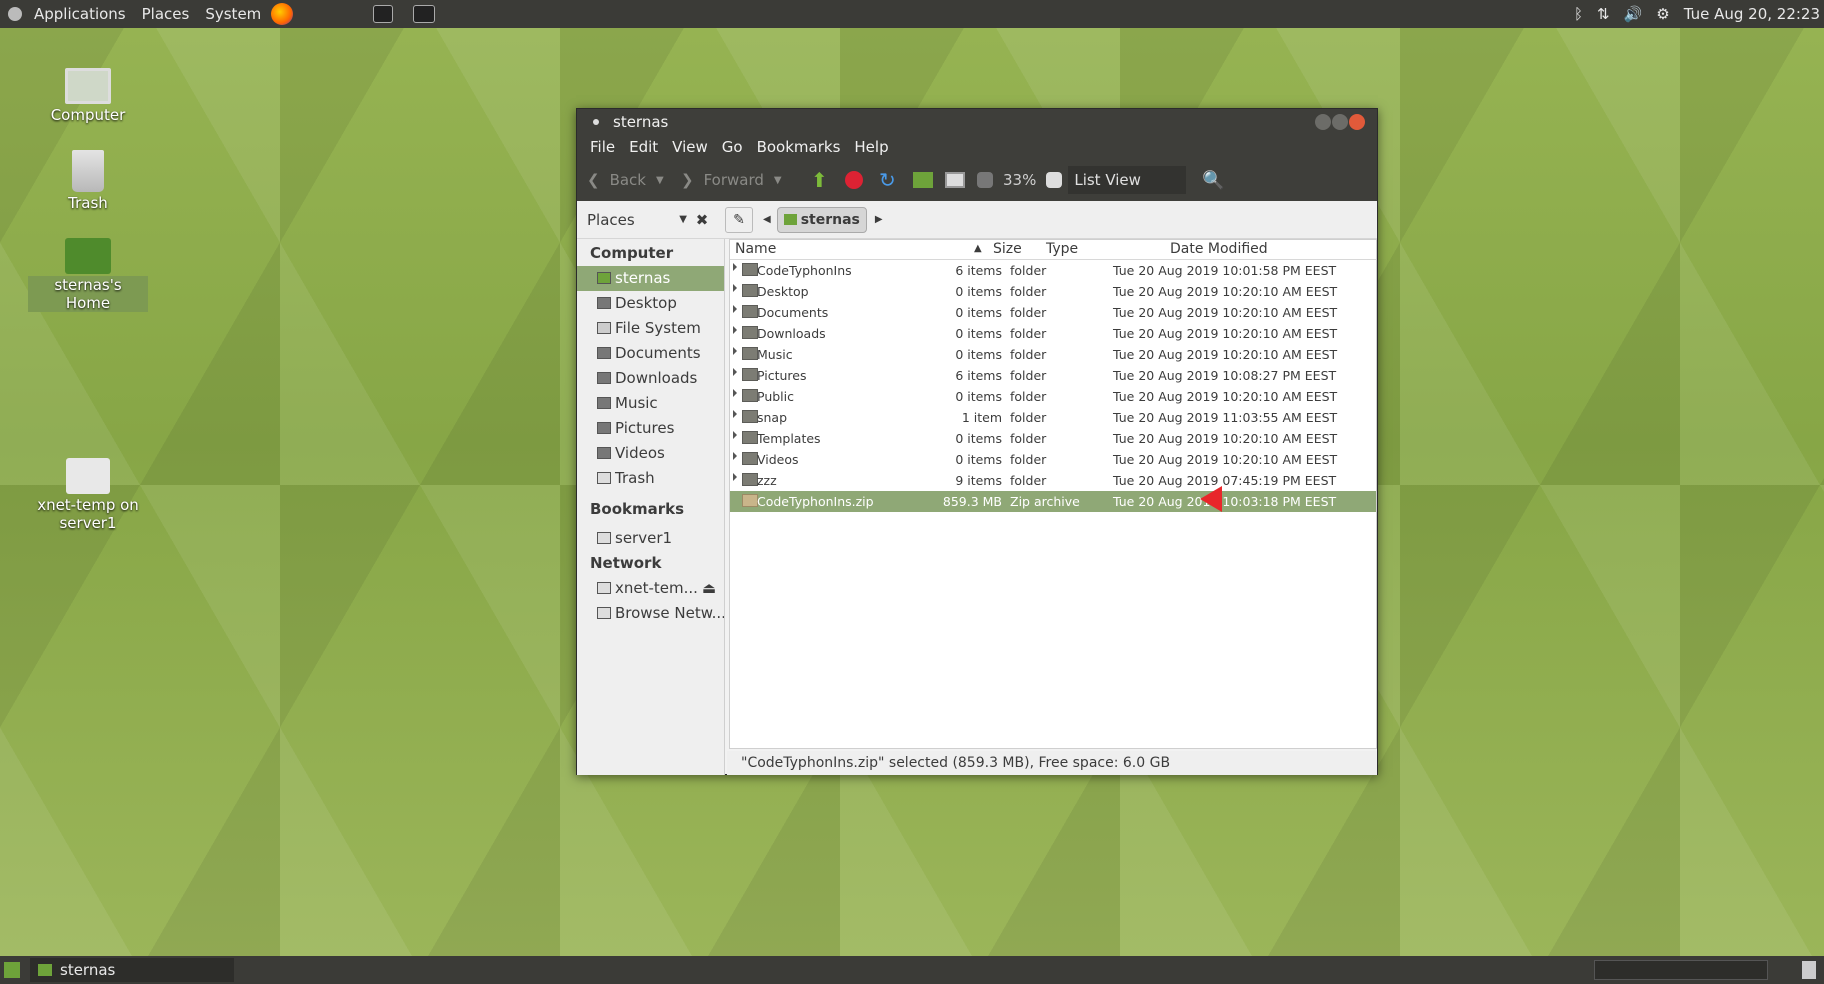 This screenshot has width=1824, height=984. I want to click on column-header-type: Type, so click(1062, 249).